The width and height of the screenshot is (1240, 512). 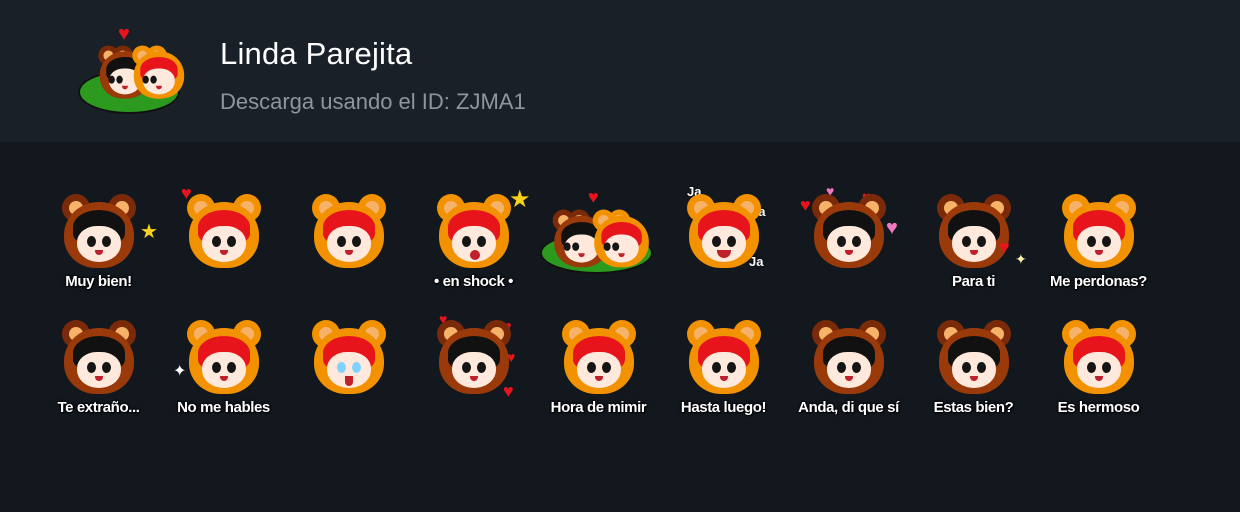 What do you see at coordinates (598, 407) in the screenshot?
I see `sticker-caption: Hora de mimir` at bounding box center [598, 407].